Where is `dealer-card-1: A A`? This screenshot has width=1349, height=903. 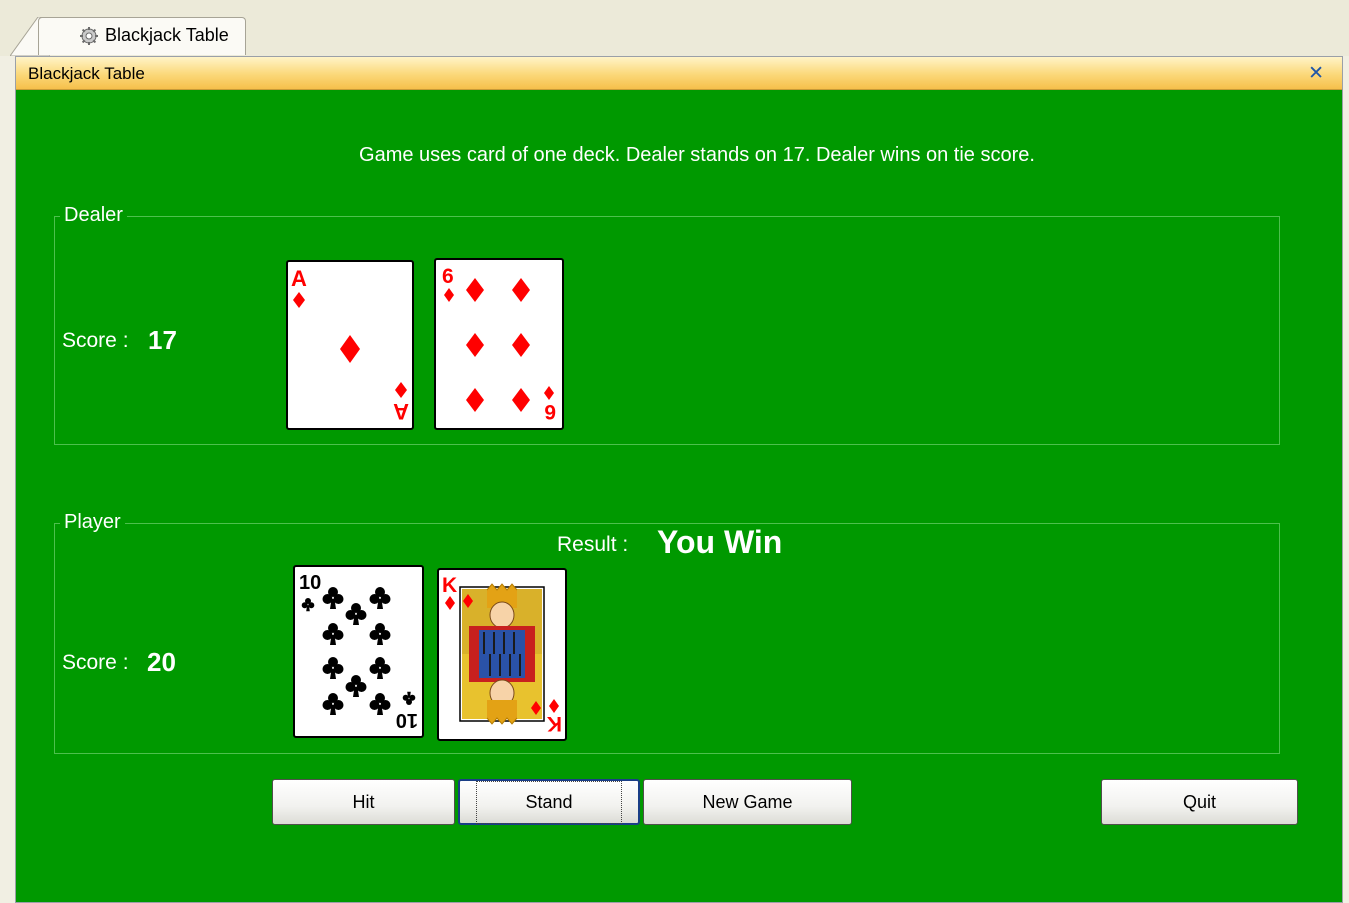
dealer-card-1: A A is located at coordinates (350, 345).